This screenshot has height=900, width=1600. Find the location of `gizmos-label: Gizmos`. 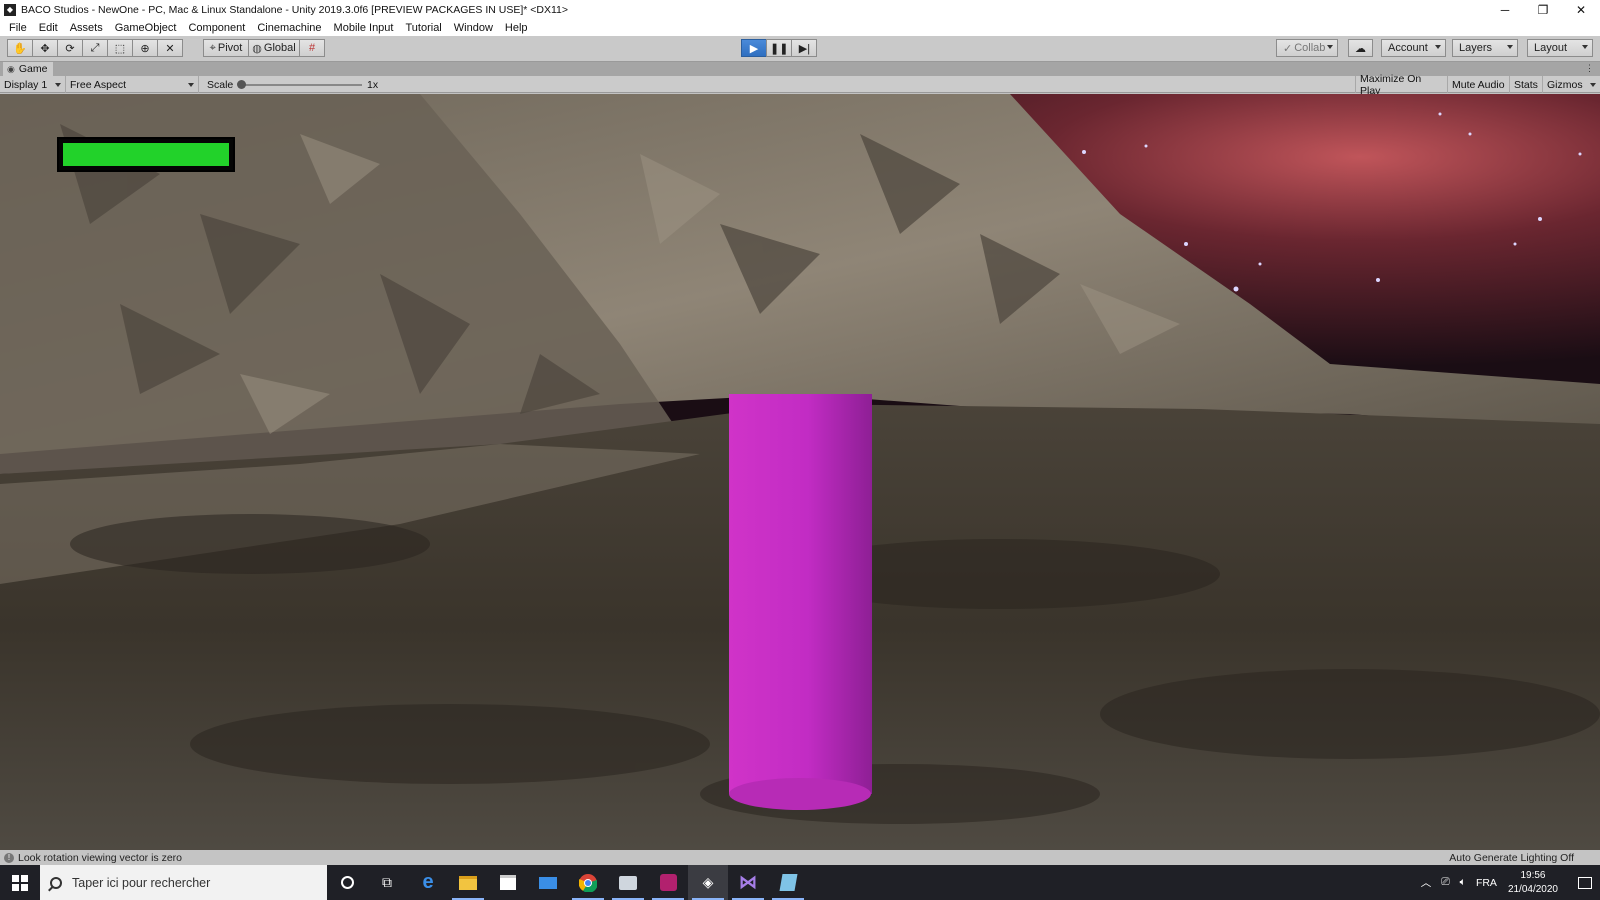

gizmos-label: Gizmos is located at coordinates (1565, 84).